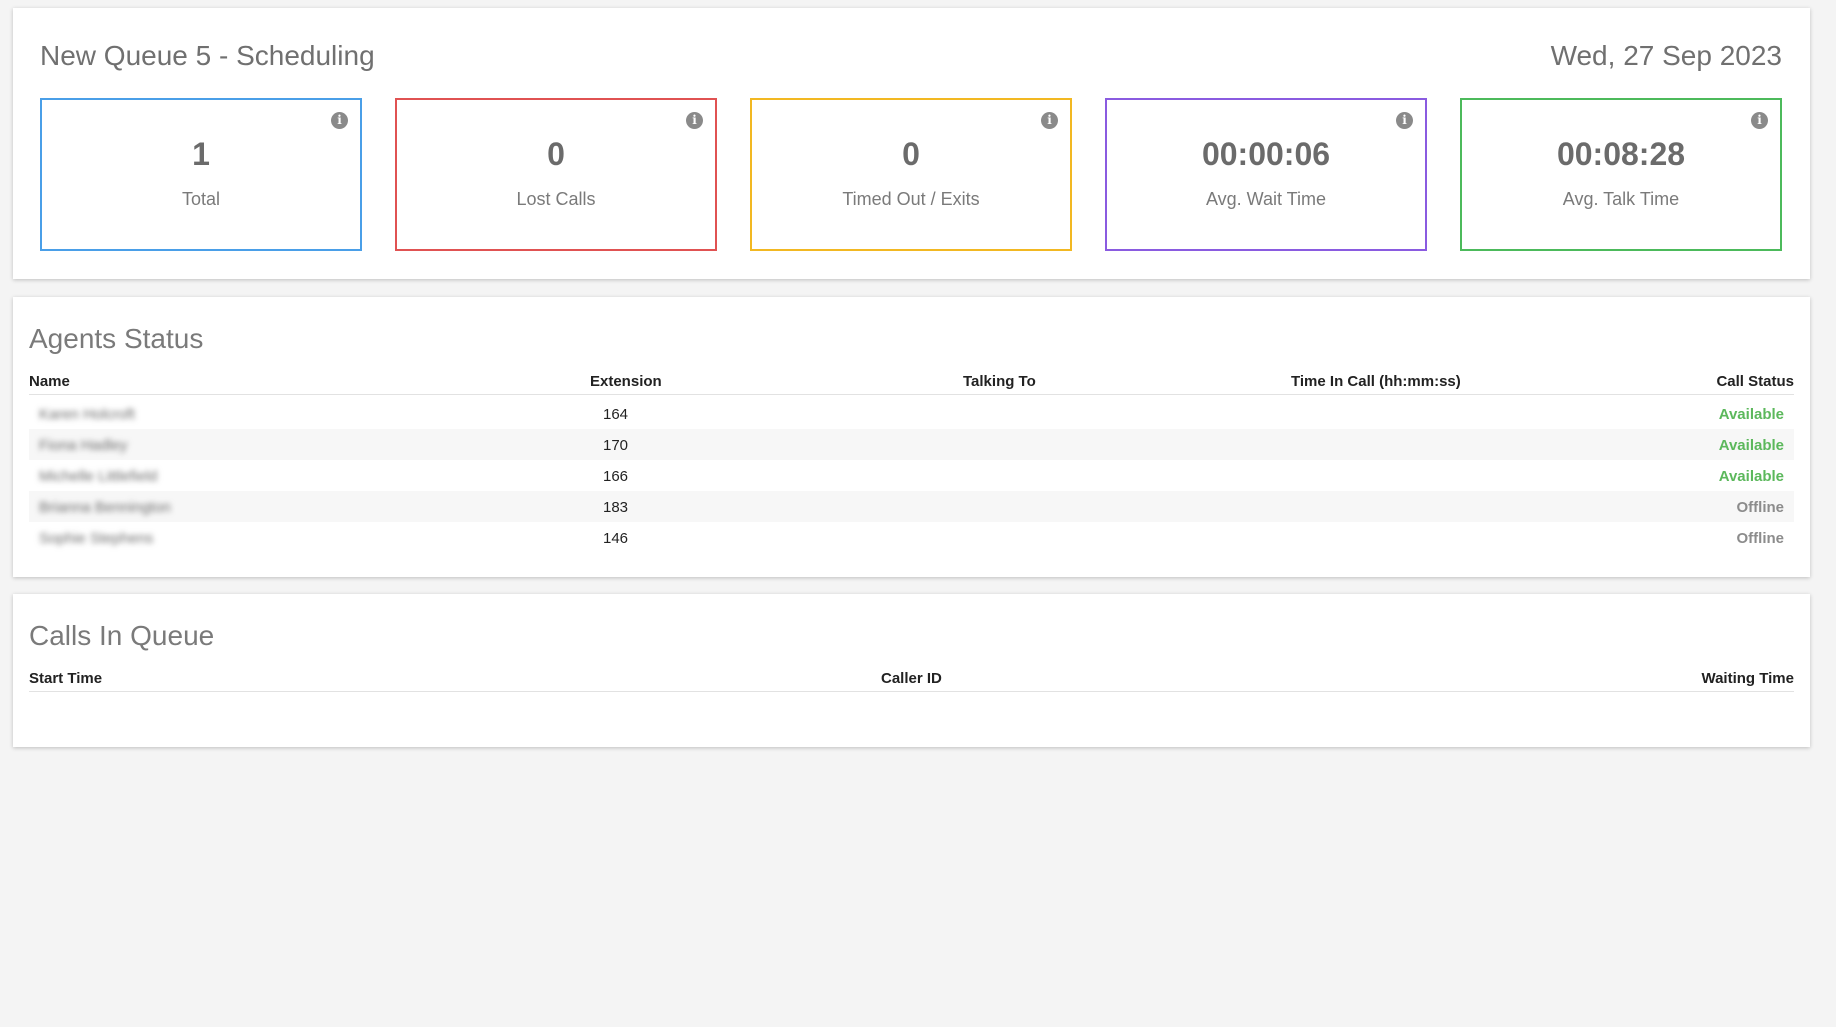 The image size is (1836, 1027). What do you see at coordinates (201, 154) in the screenshot?
I see `stat-value: 1` at bounding box center [201, 154].